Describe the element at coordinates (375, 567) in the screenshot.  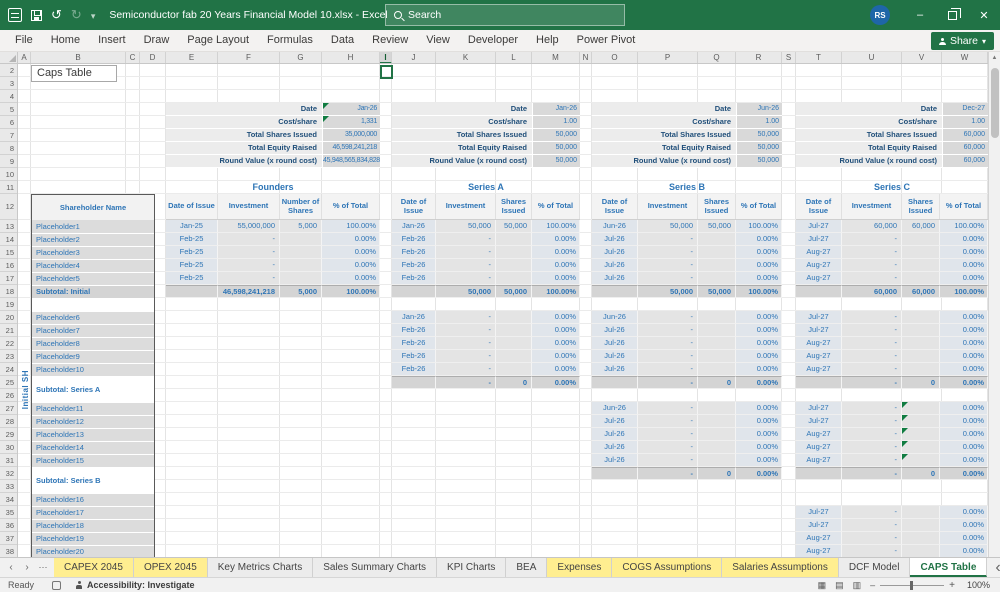
I see `sheet-tab-sales-summary-charts: Sales Summary Charts` at that location.